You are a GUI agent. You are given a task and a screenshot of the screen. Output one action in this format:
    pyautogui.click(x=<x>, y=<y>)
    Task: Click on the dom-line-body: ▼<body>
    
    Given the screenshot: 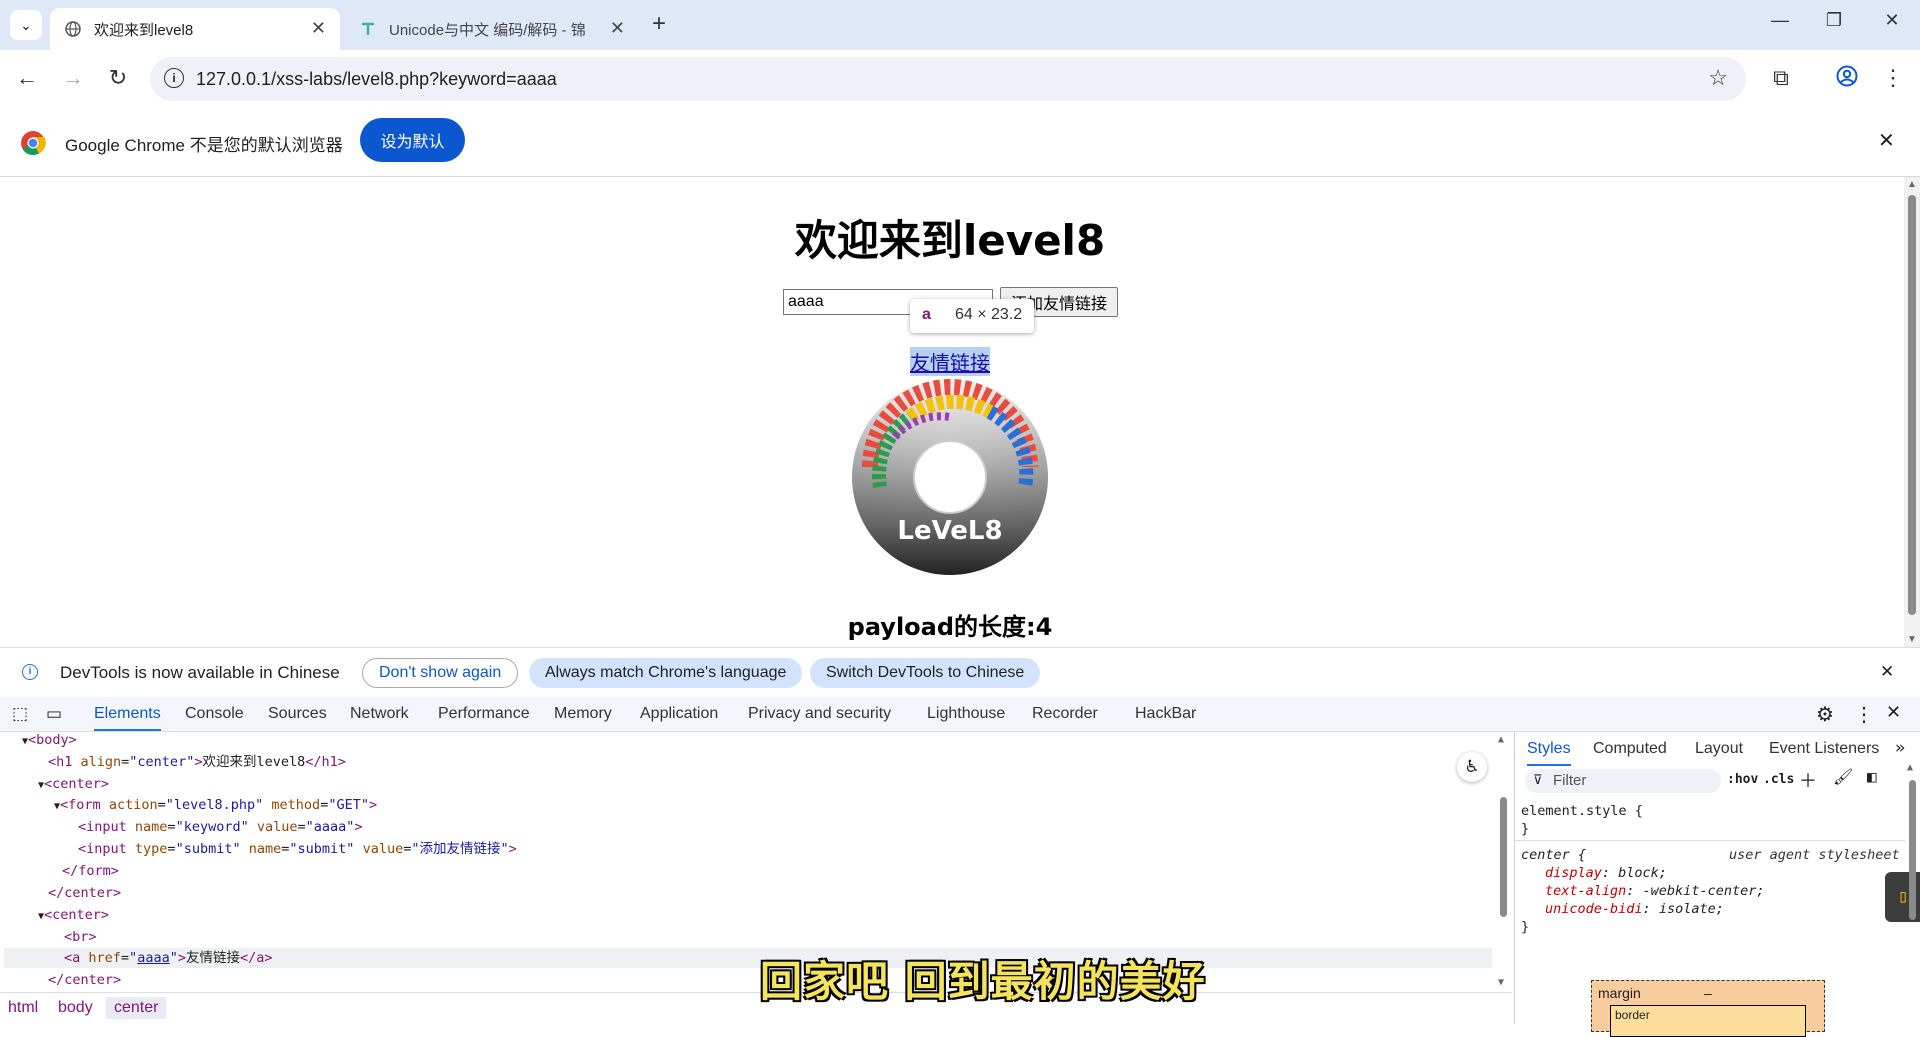 What is the action you would take?
    pyautogui.click(x=49, y=740)
    